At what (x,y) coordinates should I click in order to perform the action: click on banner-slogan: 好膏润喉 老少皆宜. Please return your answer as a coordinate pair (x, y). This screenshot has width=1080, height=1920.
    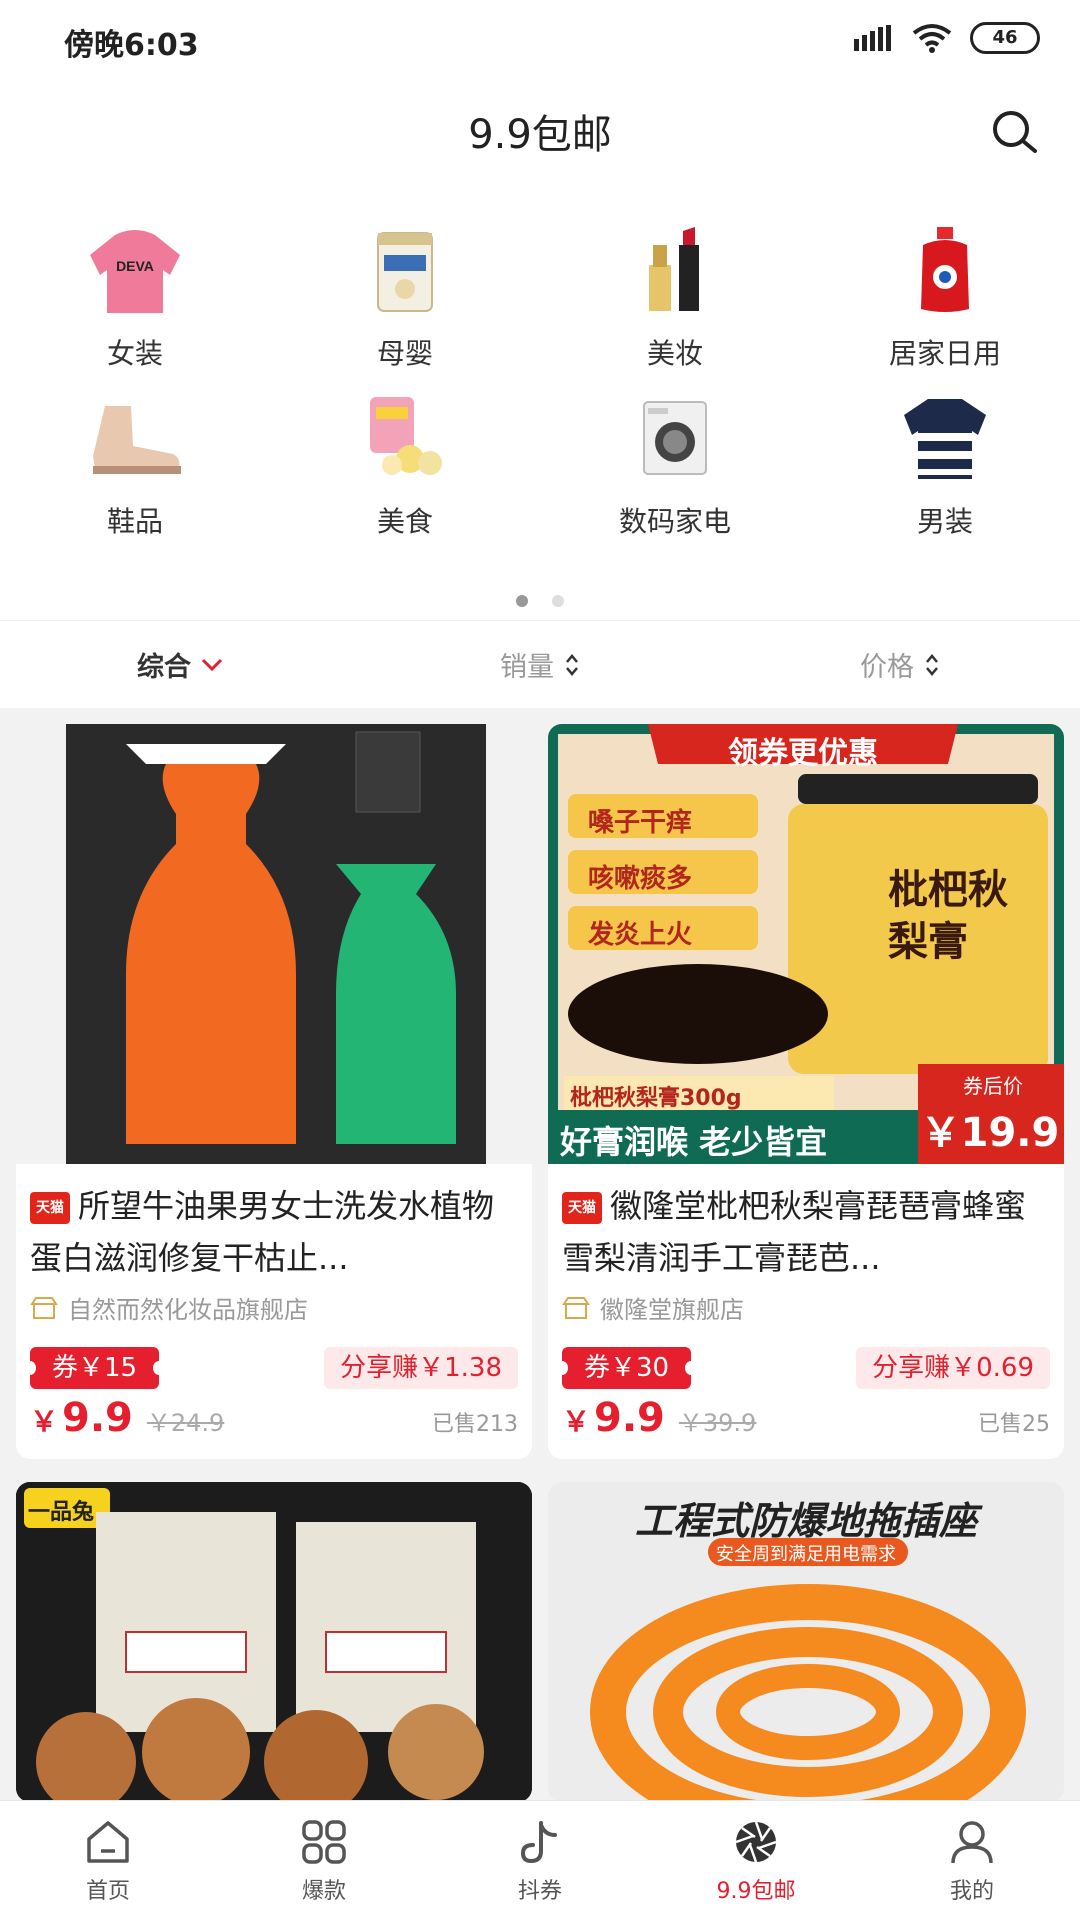
    Looking at the image, I should click on (694, 1142).